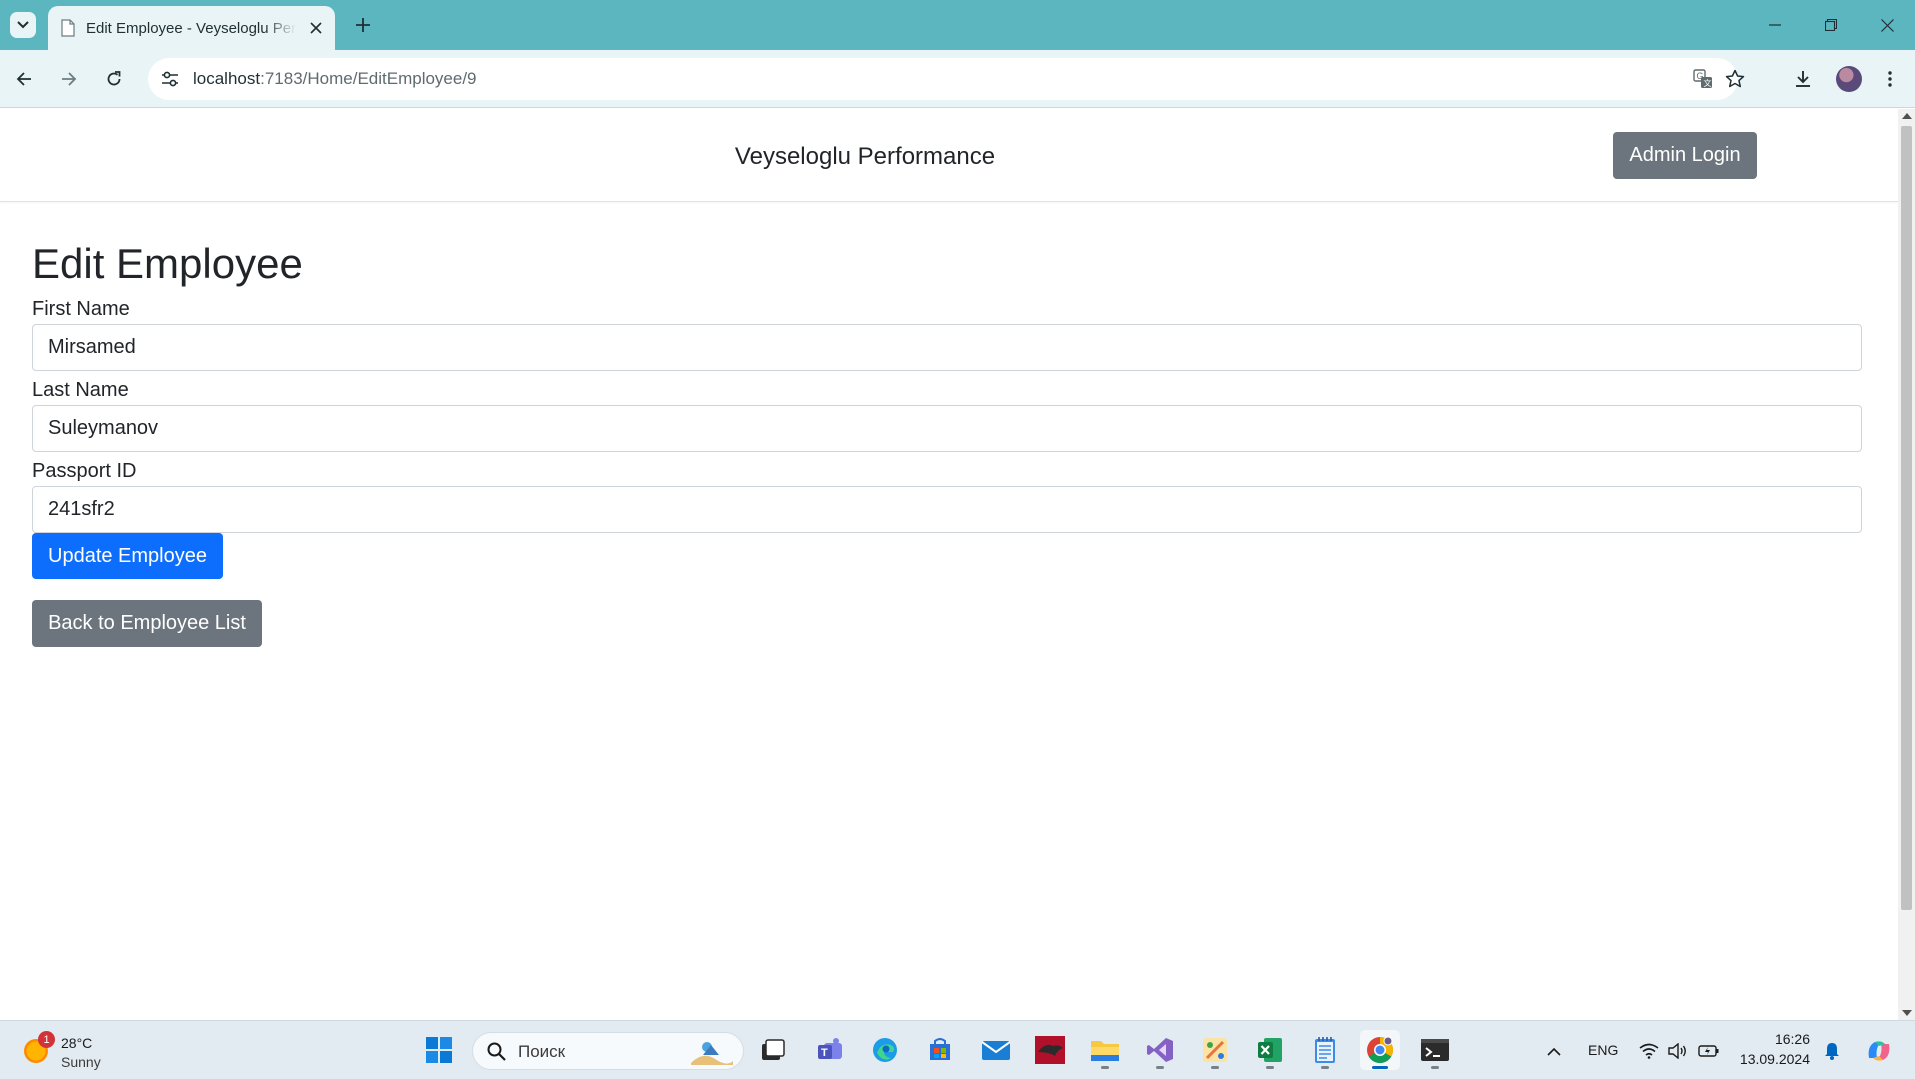  I want to click on site-navbar: Veyseloglu Performance Admin Login, so click(949, 155).